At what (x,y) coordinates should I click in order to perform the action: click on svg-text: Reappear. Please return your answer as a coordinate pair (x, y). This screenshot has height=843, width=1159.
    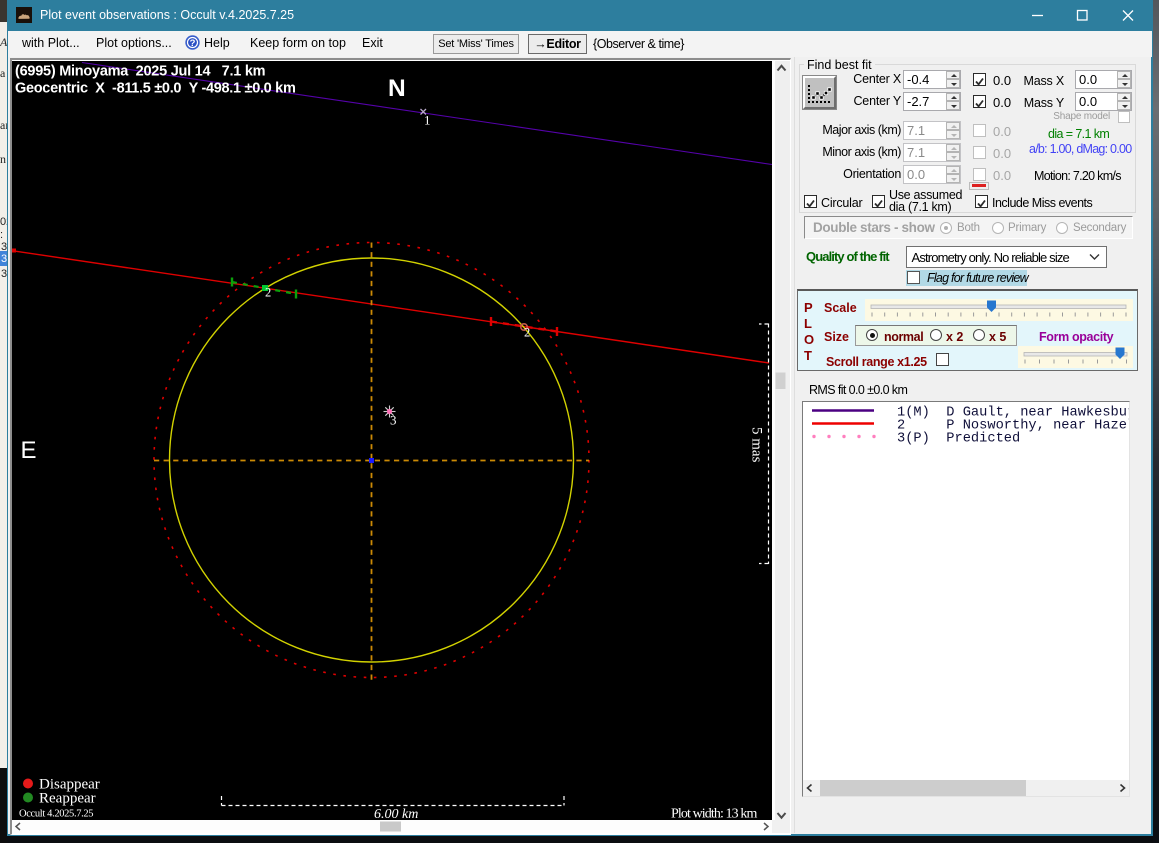
    Looking at the image, I should click on (67, 798).